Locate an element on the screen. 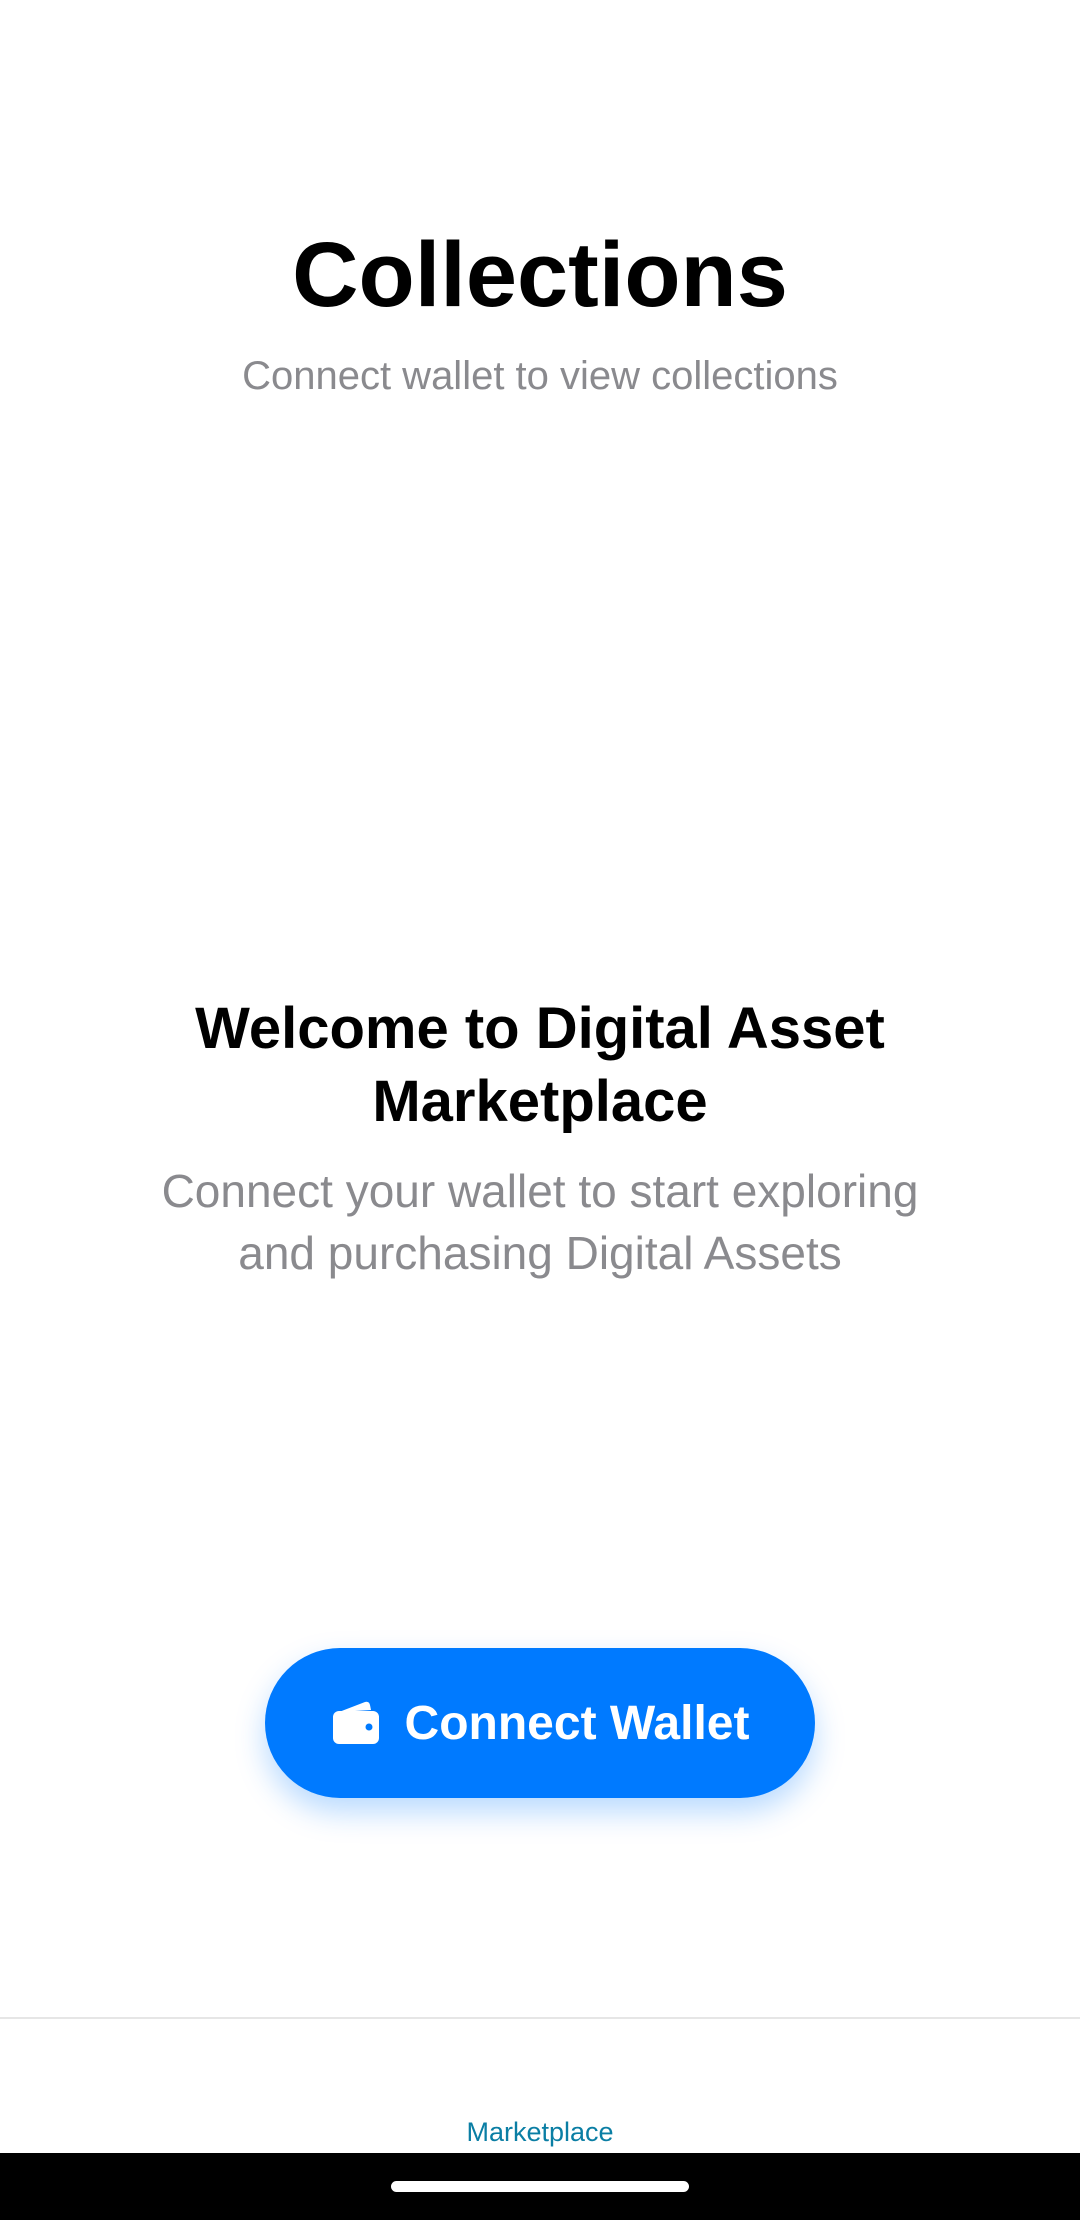 The height and width of the screenshot is (2220, 1080). system-navigation-bar is located at coordinates (540, 2186).